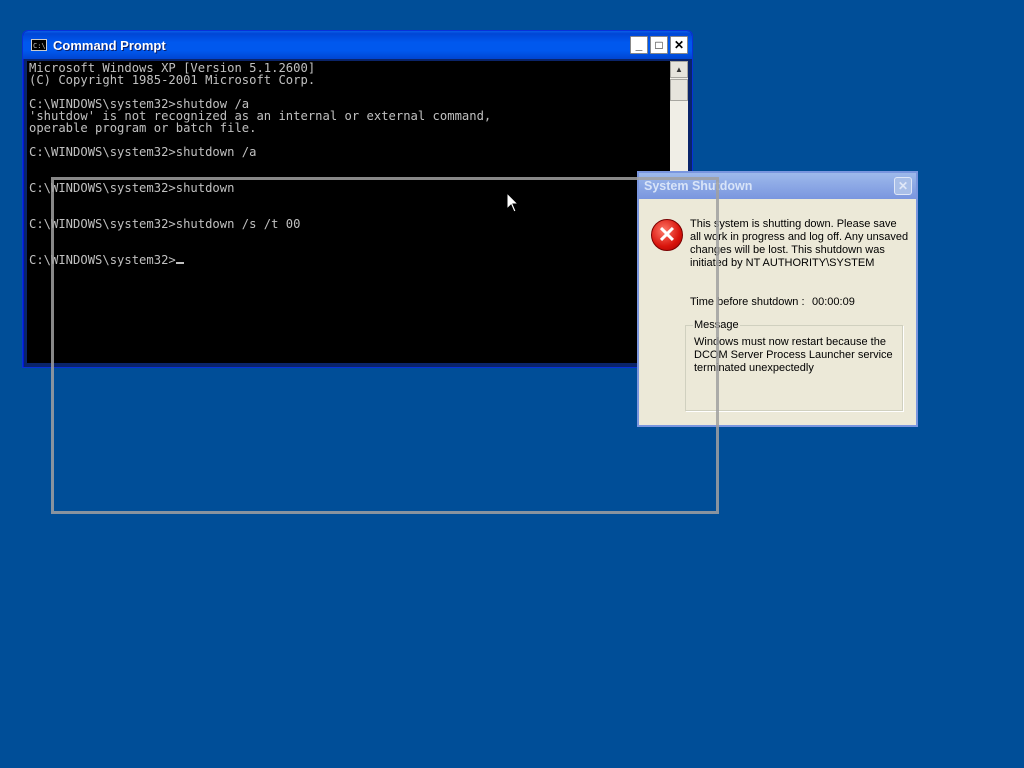 This screenshot has width=1024, height=768. I want to click on console-line: C:\WINDOWS\system32>shutdown, so click(132, 188).